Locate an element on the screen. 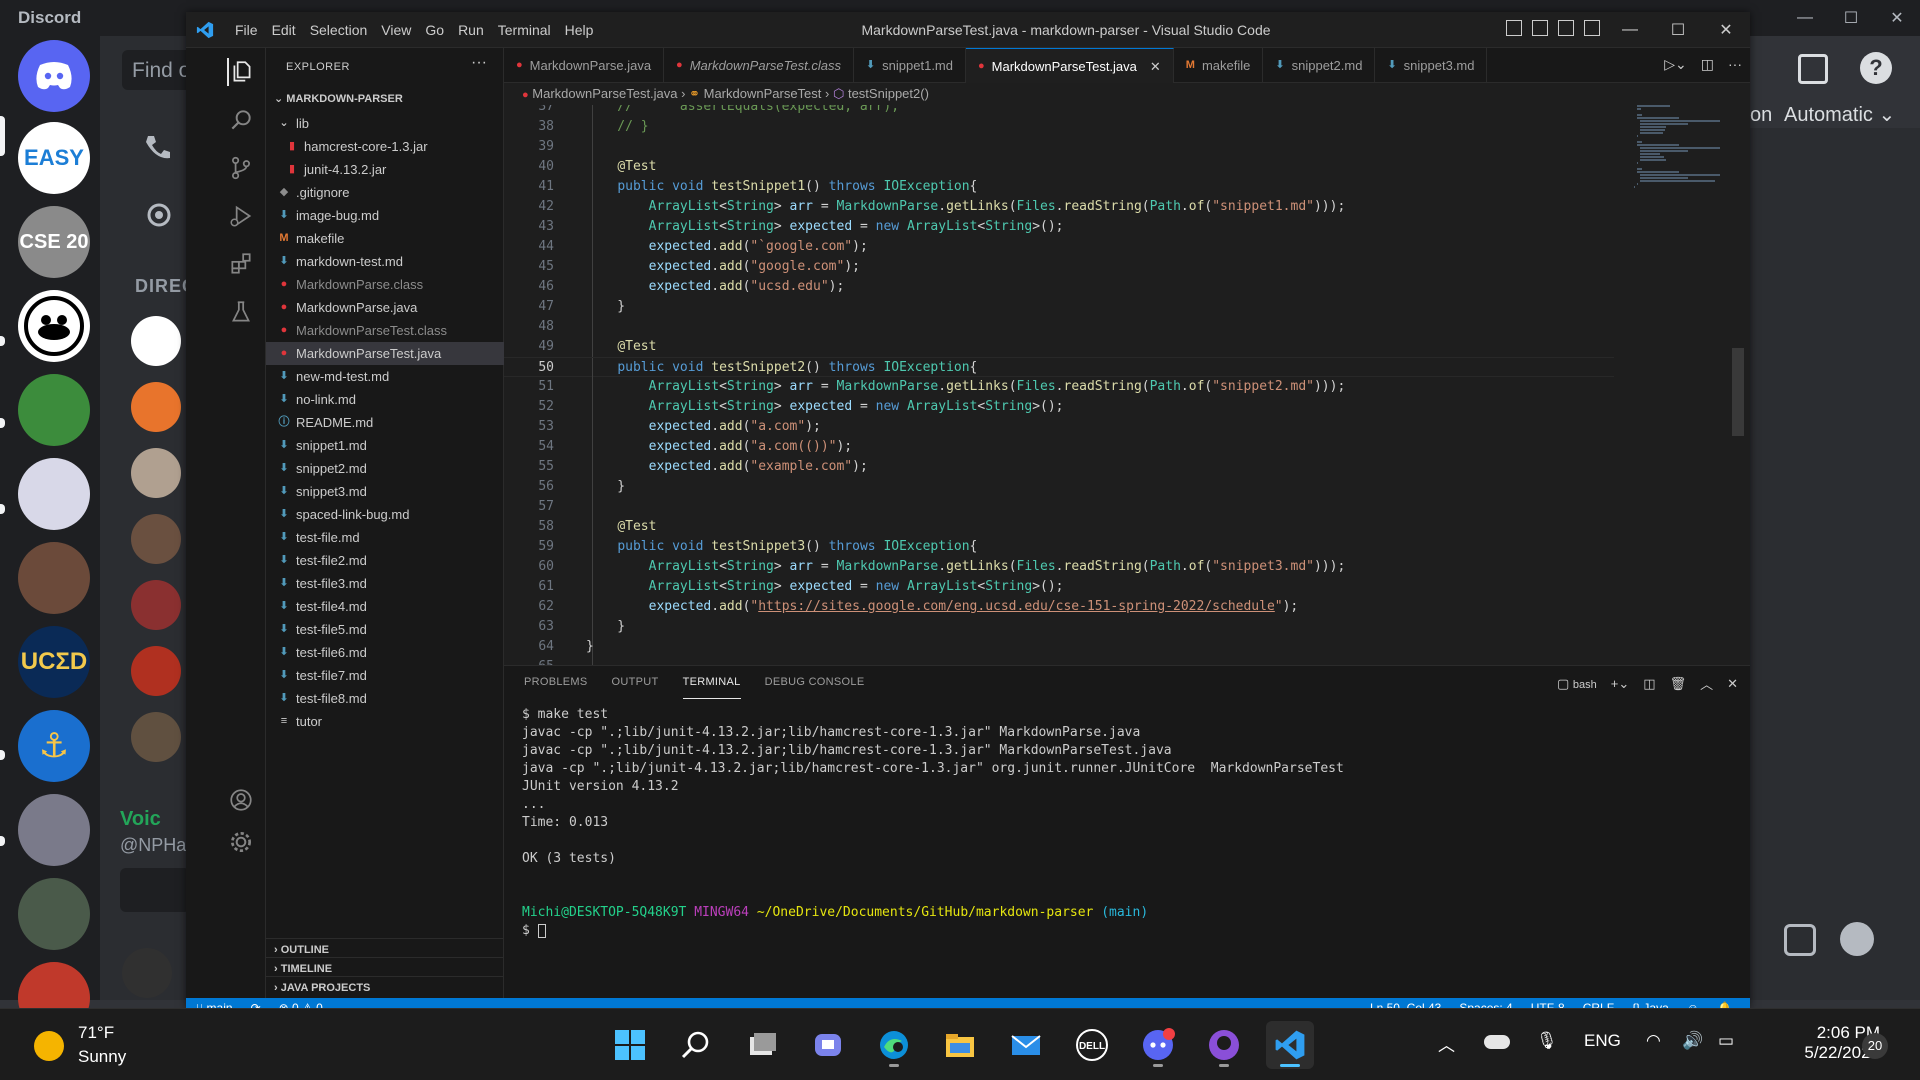 The height and width of the screenshot is (1080, 1920). close-panel-icon: ✕ is located at coordinates (1732, 684).